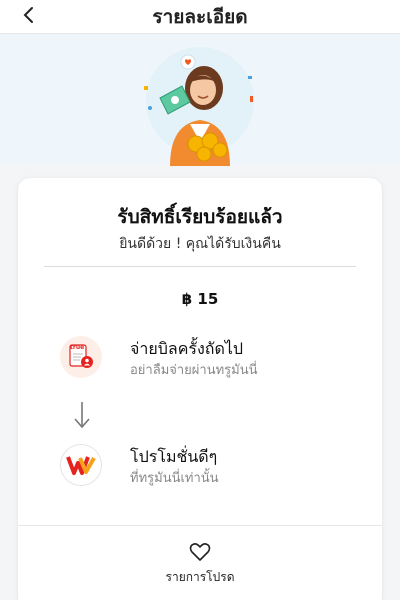 The height and width of the screenshot is (600, 400). Describe the element at coordinates (200, 552) in the screenshot. I see `heart-icon` at that location.